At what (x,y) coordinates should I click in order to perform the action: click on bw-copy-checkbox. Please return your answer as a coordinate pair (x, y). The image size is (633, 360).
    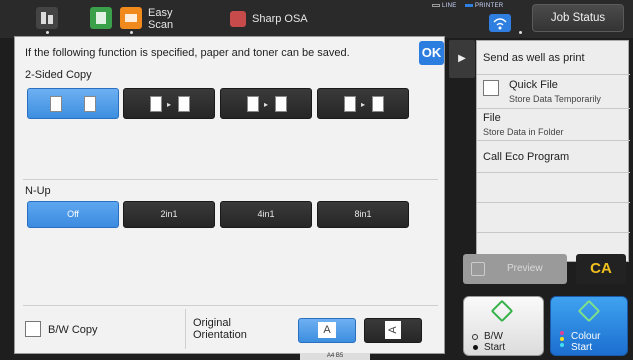
    Looking at the image, I should click on (33, 329).